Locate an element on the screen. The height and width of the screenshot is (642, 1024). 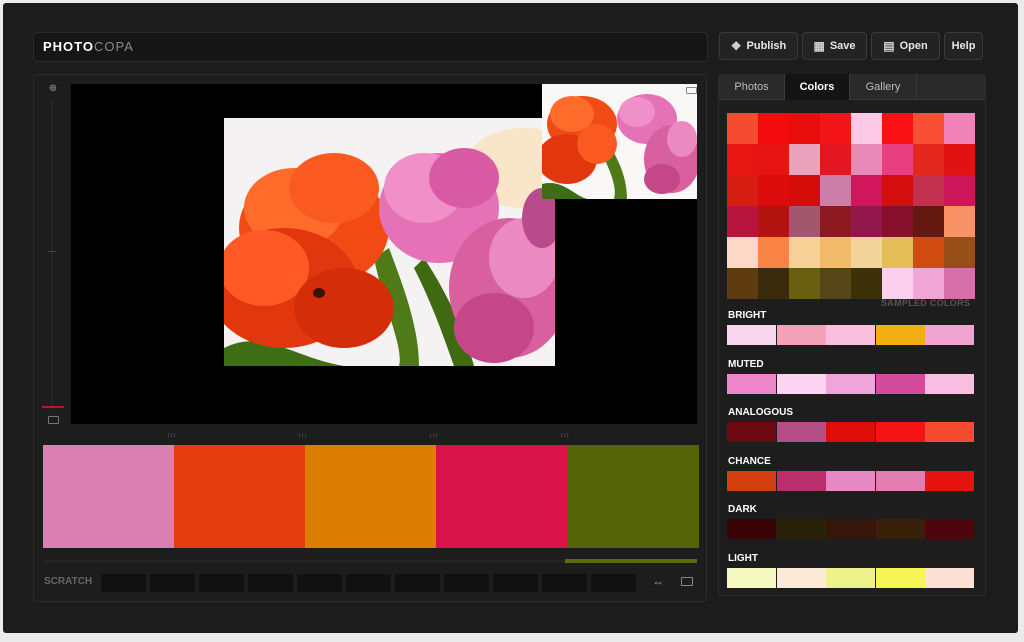
save-button: ▦ Save is located at coordinates (834, 46).